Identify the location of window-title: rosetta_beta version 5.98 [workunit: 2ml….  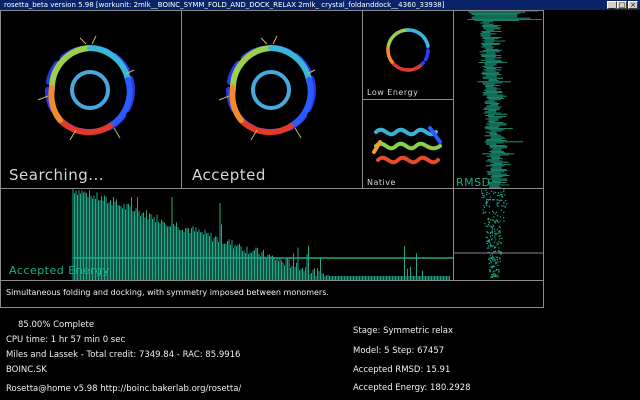
(224, 5).